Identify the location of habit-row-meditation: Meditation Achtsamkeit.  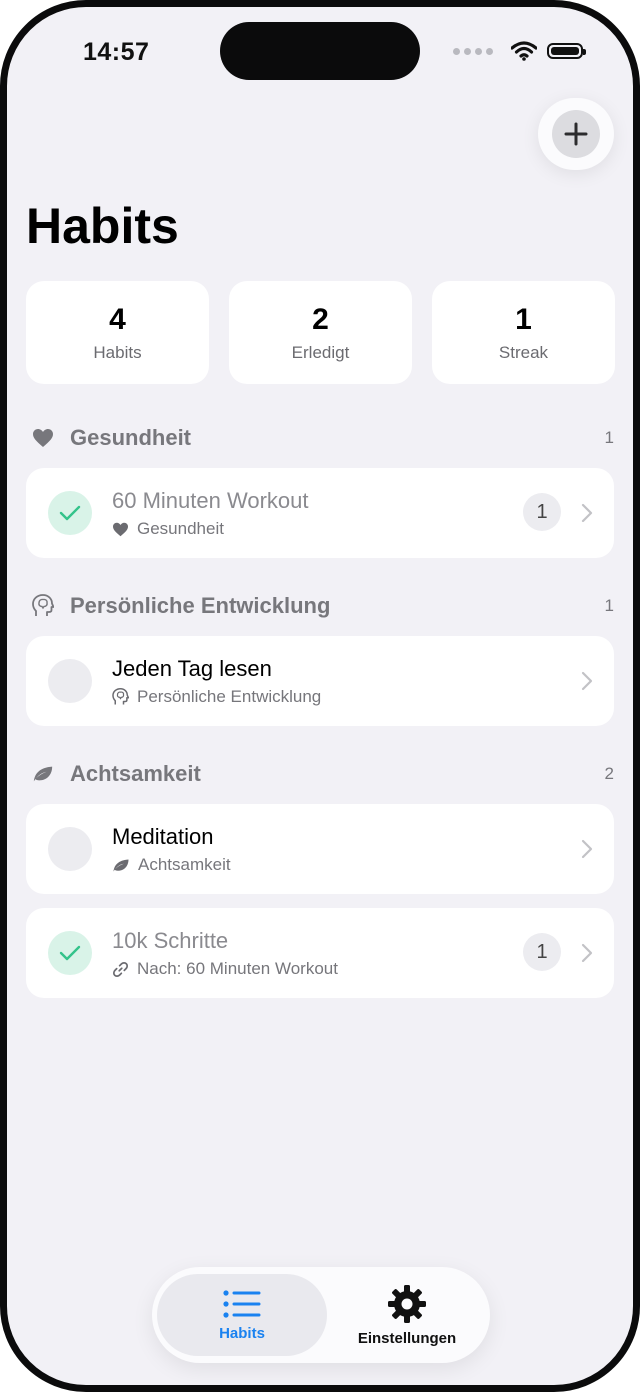
(320, 849).